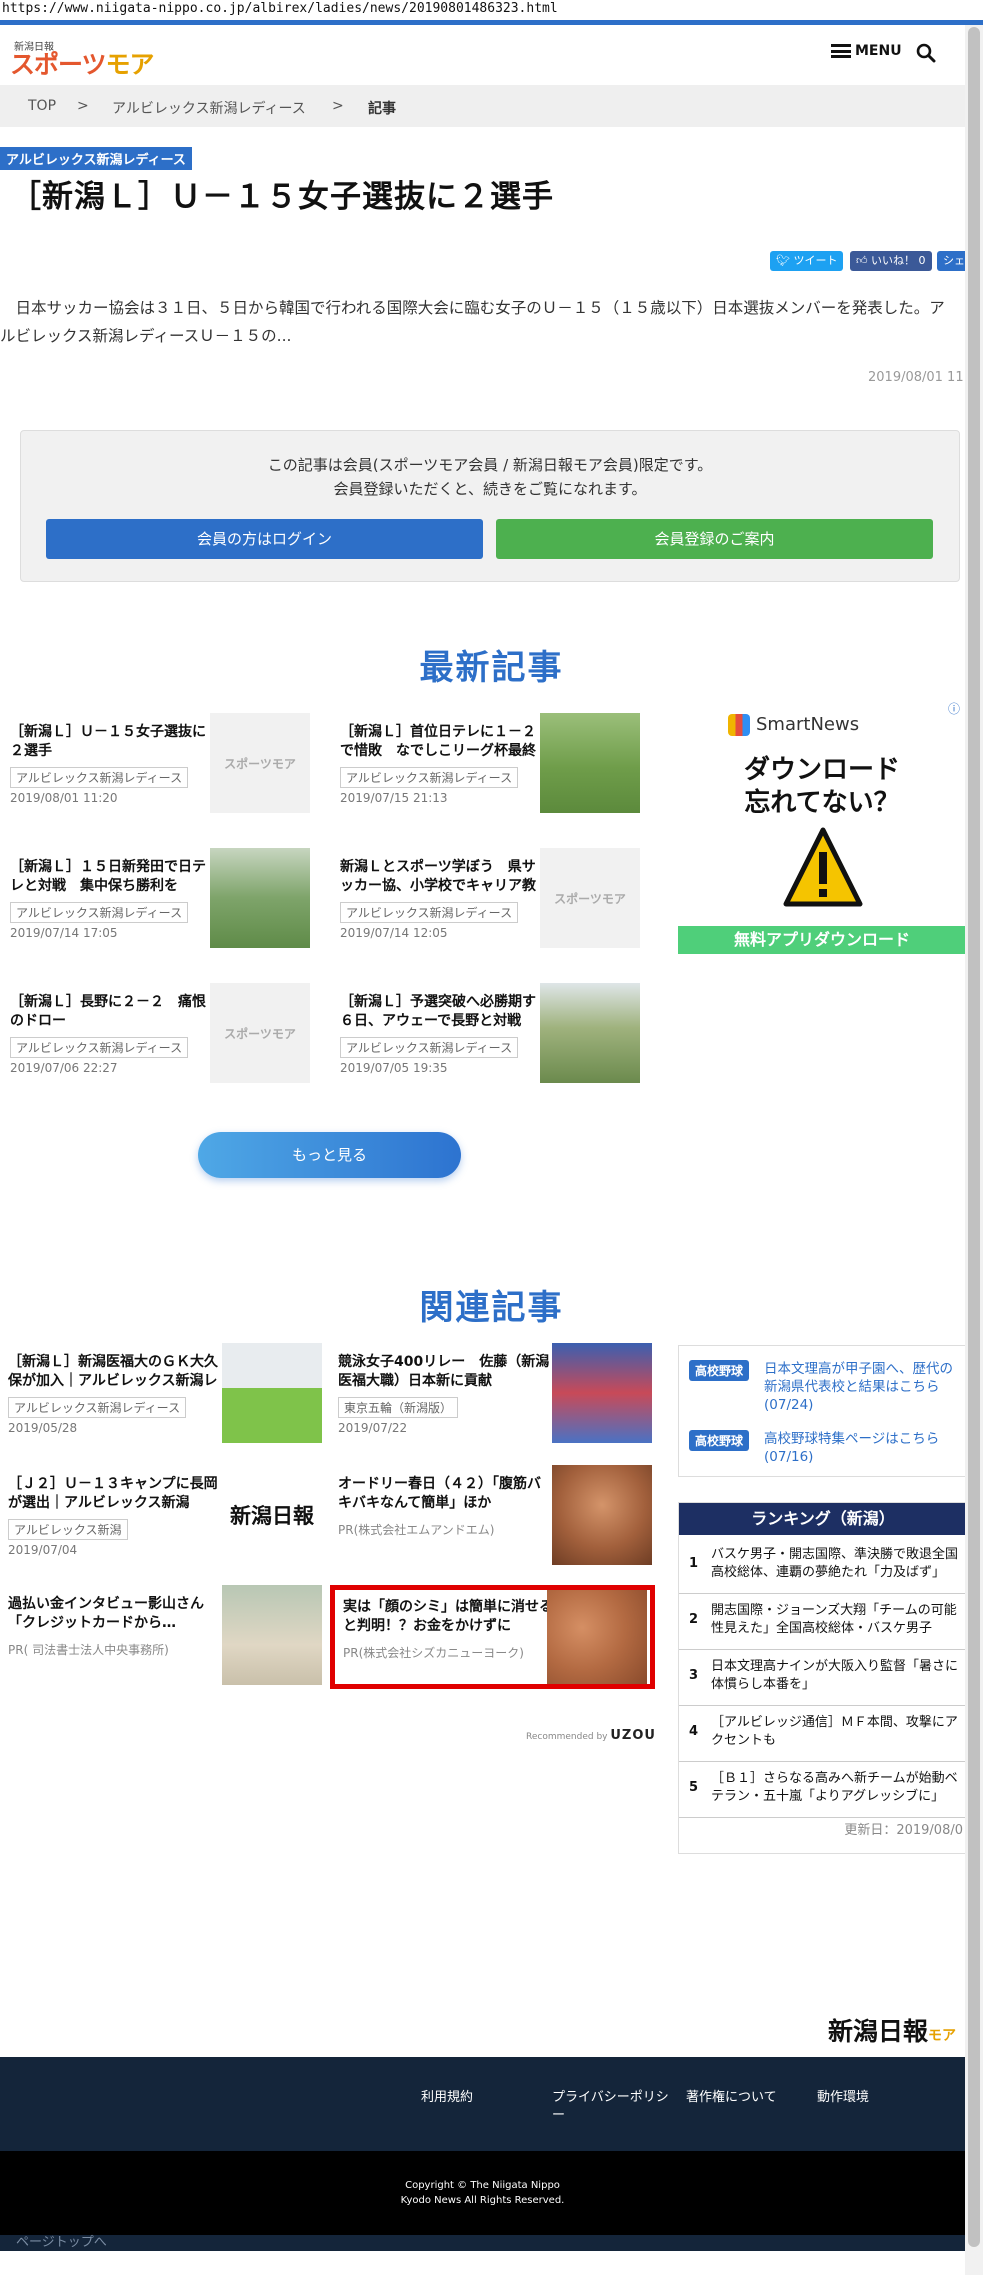  I want to click on smartnews-brand: SmartNews, so click(808, 724).